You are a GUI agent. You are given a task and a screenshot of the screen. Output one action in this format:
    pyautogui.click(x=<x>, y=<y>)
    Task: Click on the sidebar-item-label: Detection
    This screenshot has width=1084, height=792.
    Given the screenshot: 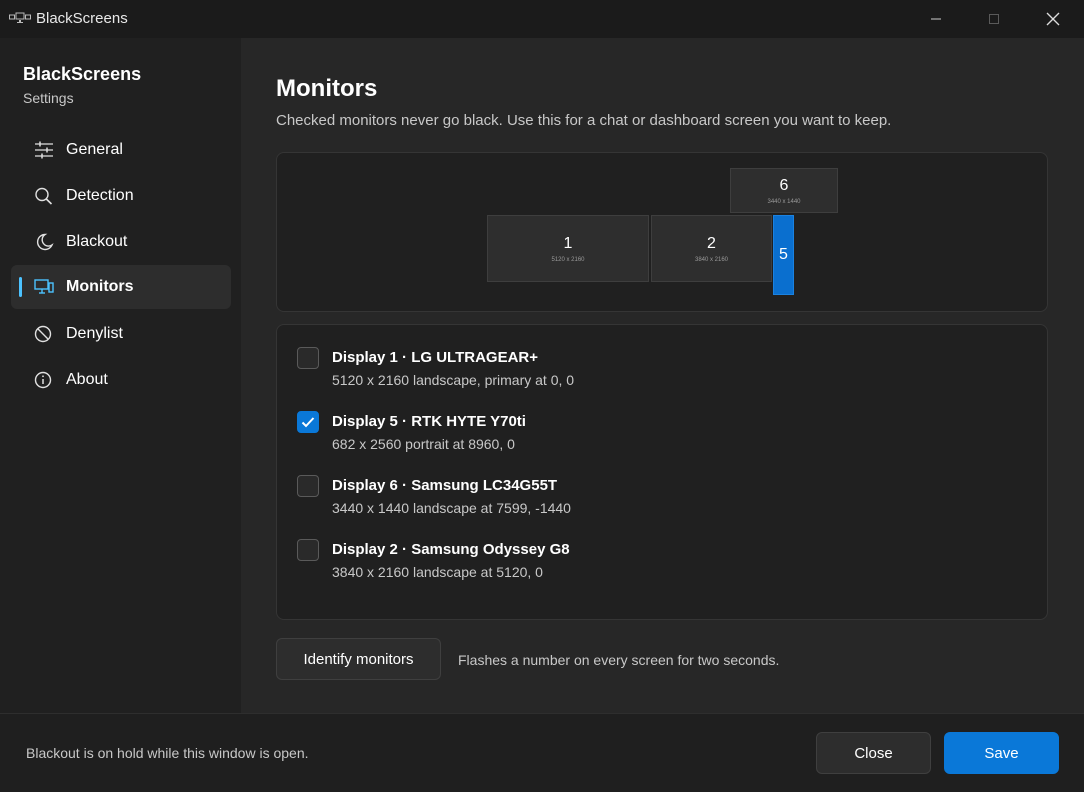 What is the action you would take?
    pyautogui.click(x=100, y=195)
    